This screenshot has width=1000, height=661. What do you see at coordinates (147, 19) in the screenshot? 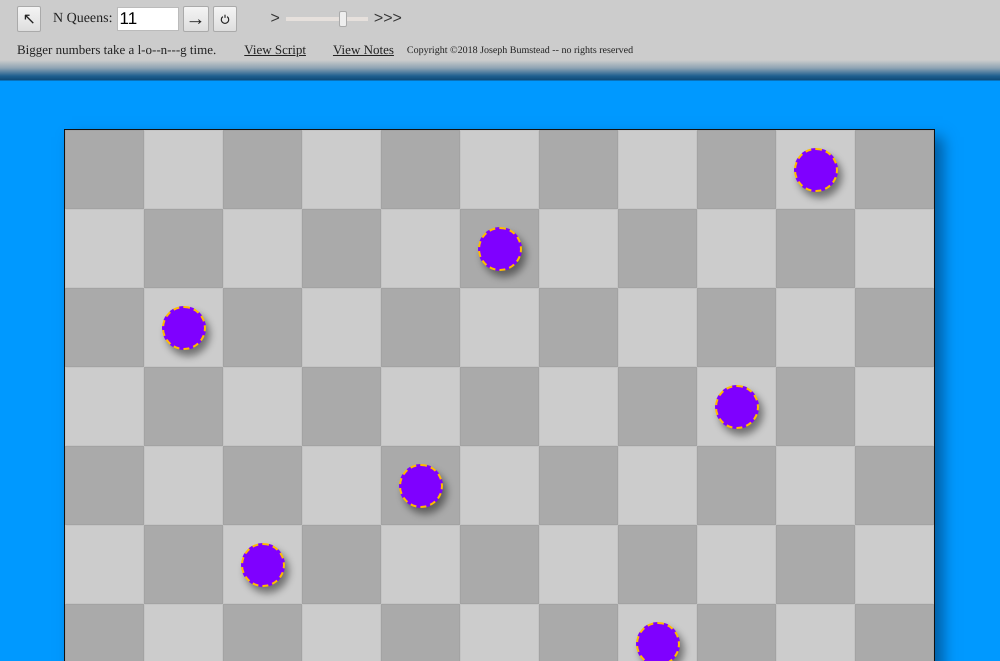
I see `queens-input: 11` at bounding box center [147, 19].